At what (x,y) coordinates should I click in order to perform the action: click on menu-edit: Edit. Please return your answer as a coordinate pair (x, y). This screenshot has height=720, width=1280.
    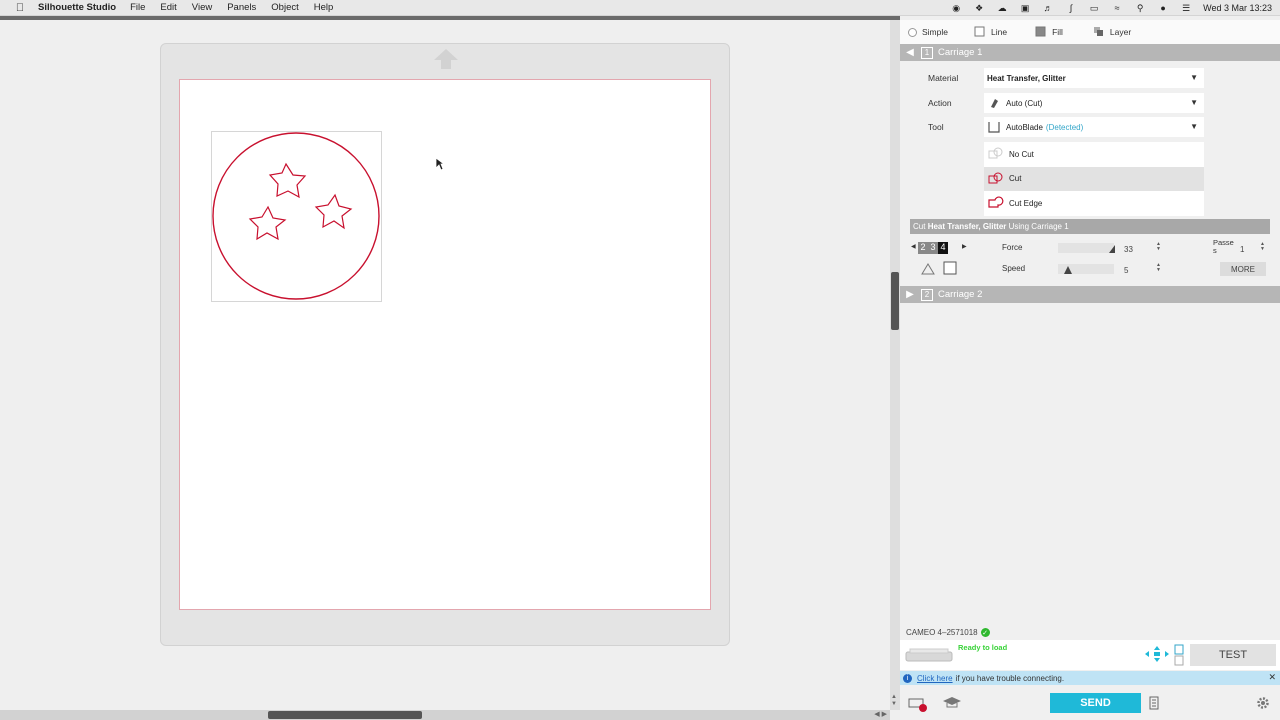
    Looking at the image, I should click on (168, 7).